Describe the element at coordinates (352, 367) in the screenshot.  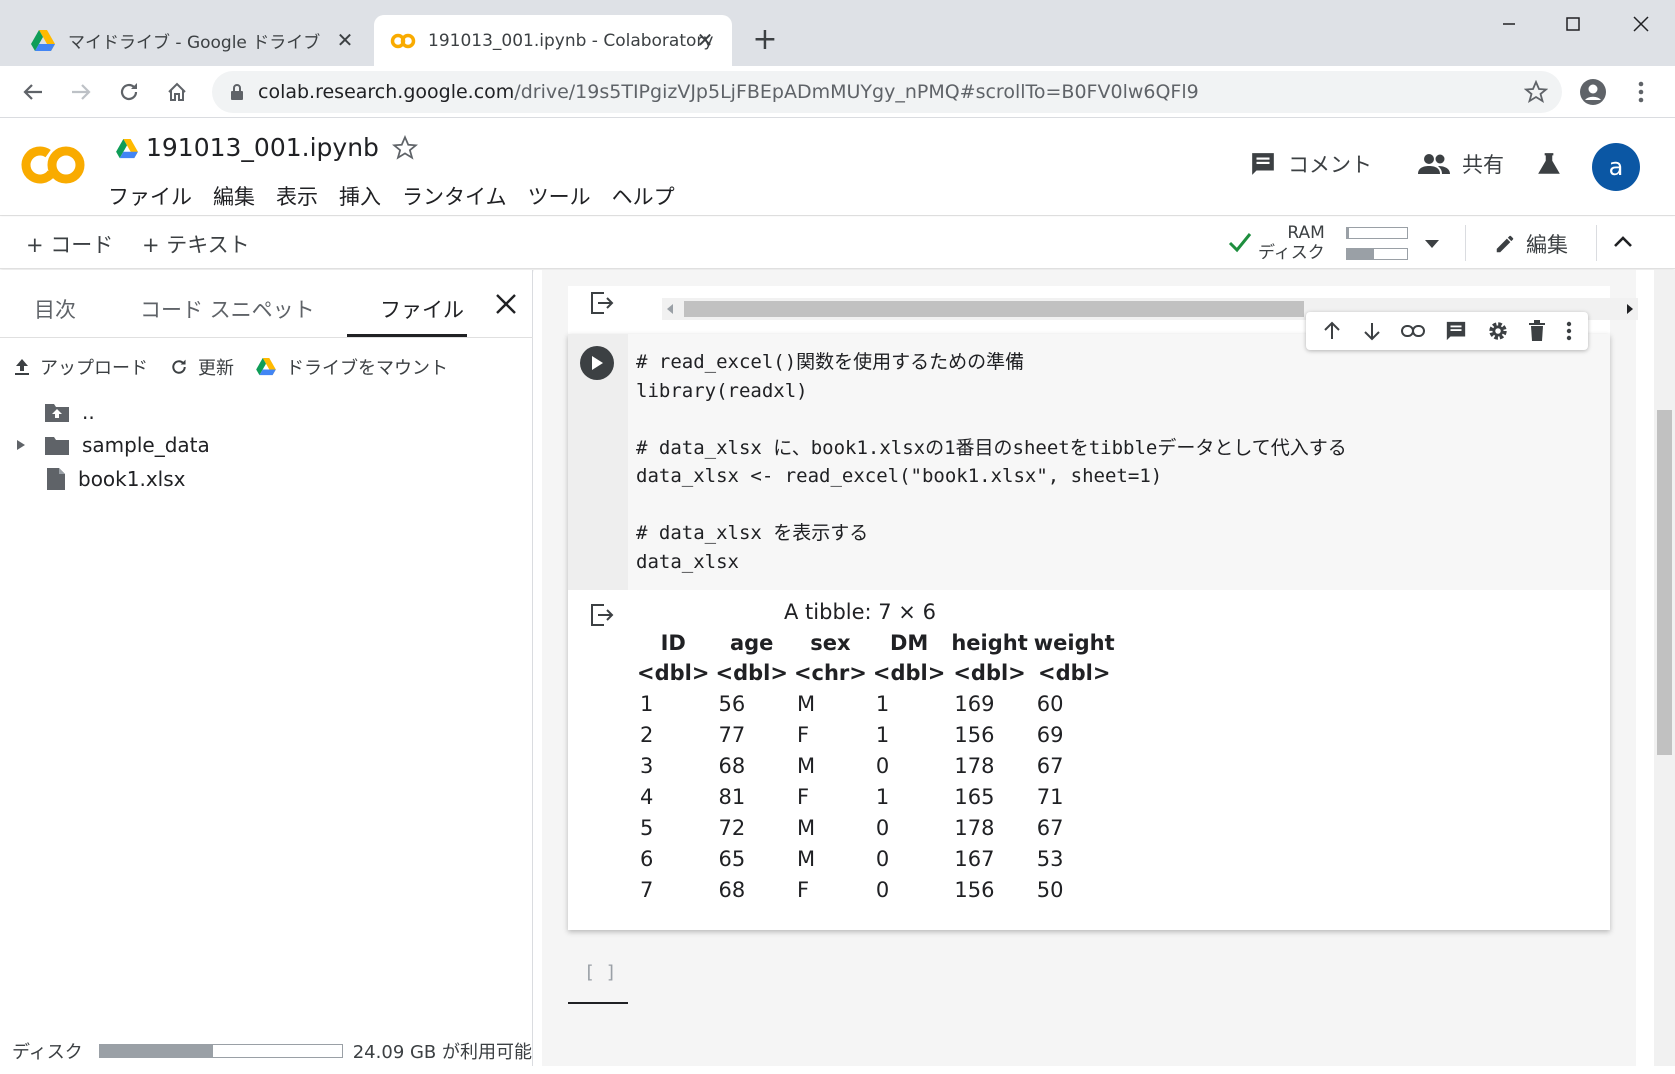
I see `mount-drive-button: ドライブをマウント` at that location.